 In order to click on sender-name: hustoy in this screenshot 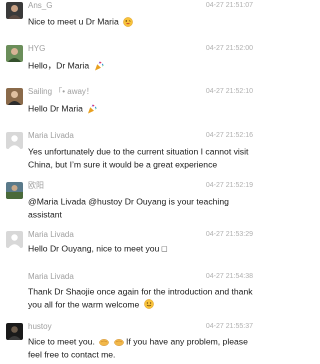, I will do `click(40, 327)`.